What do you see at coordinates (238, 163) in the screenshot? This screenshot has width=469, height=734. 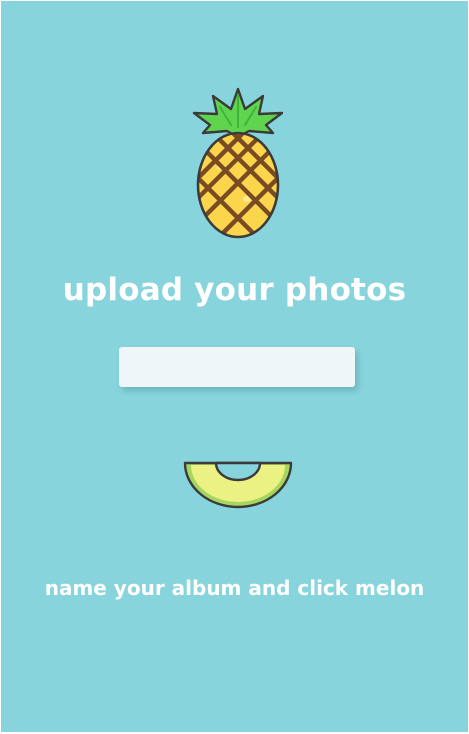 I see `pineapple-icon` at bounding box center [238, 163].